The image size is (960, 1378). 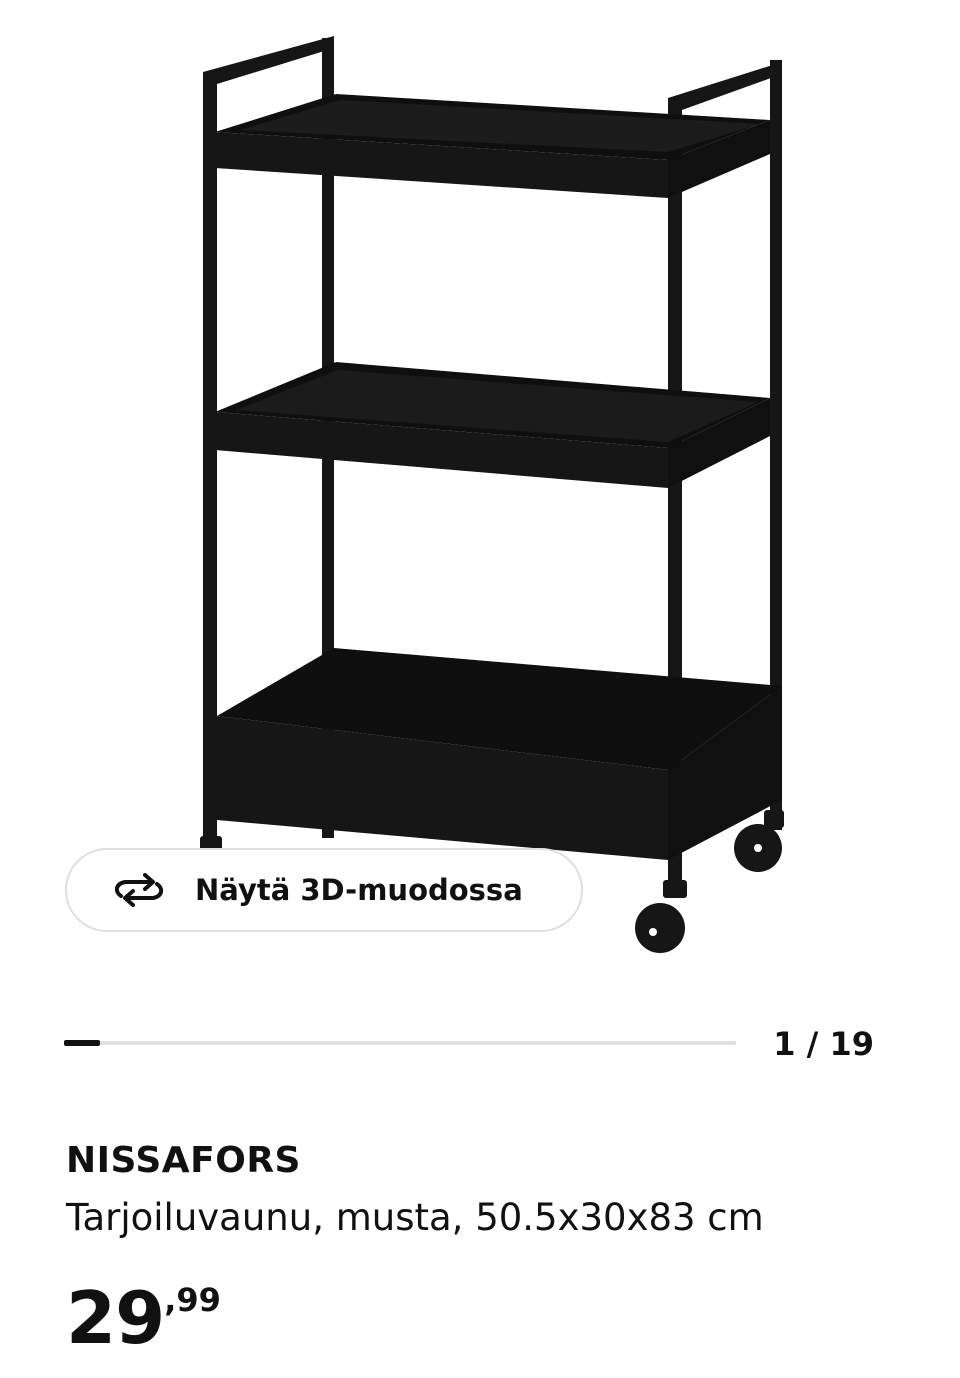 What do you see at coordinates (115, 1318) in the screenshot?
I see `price-whole: 29` at bounding box center [115, 1318].